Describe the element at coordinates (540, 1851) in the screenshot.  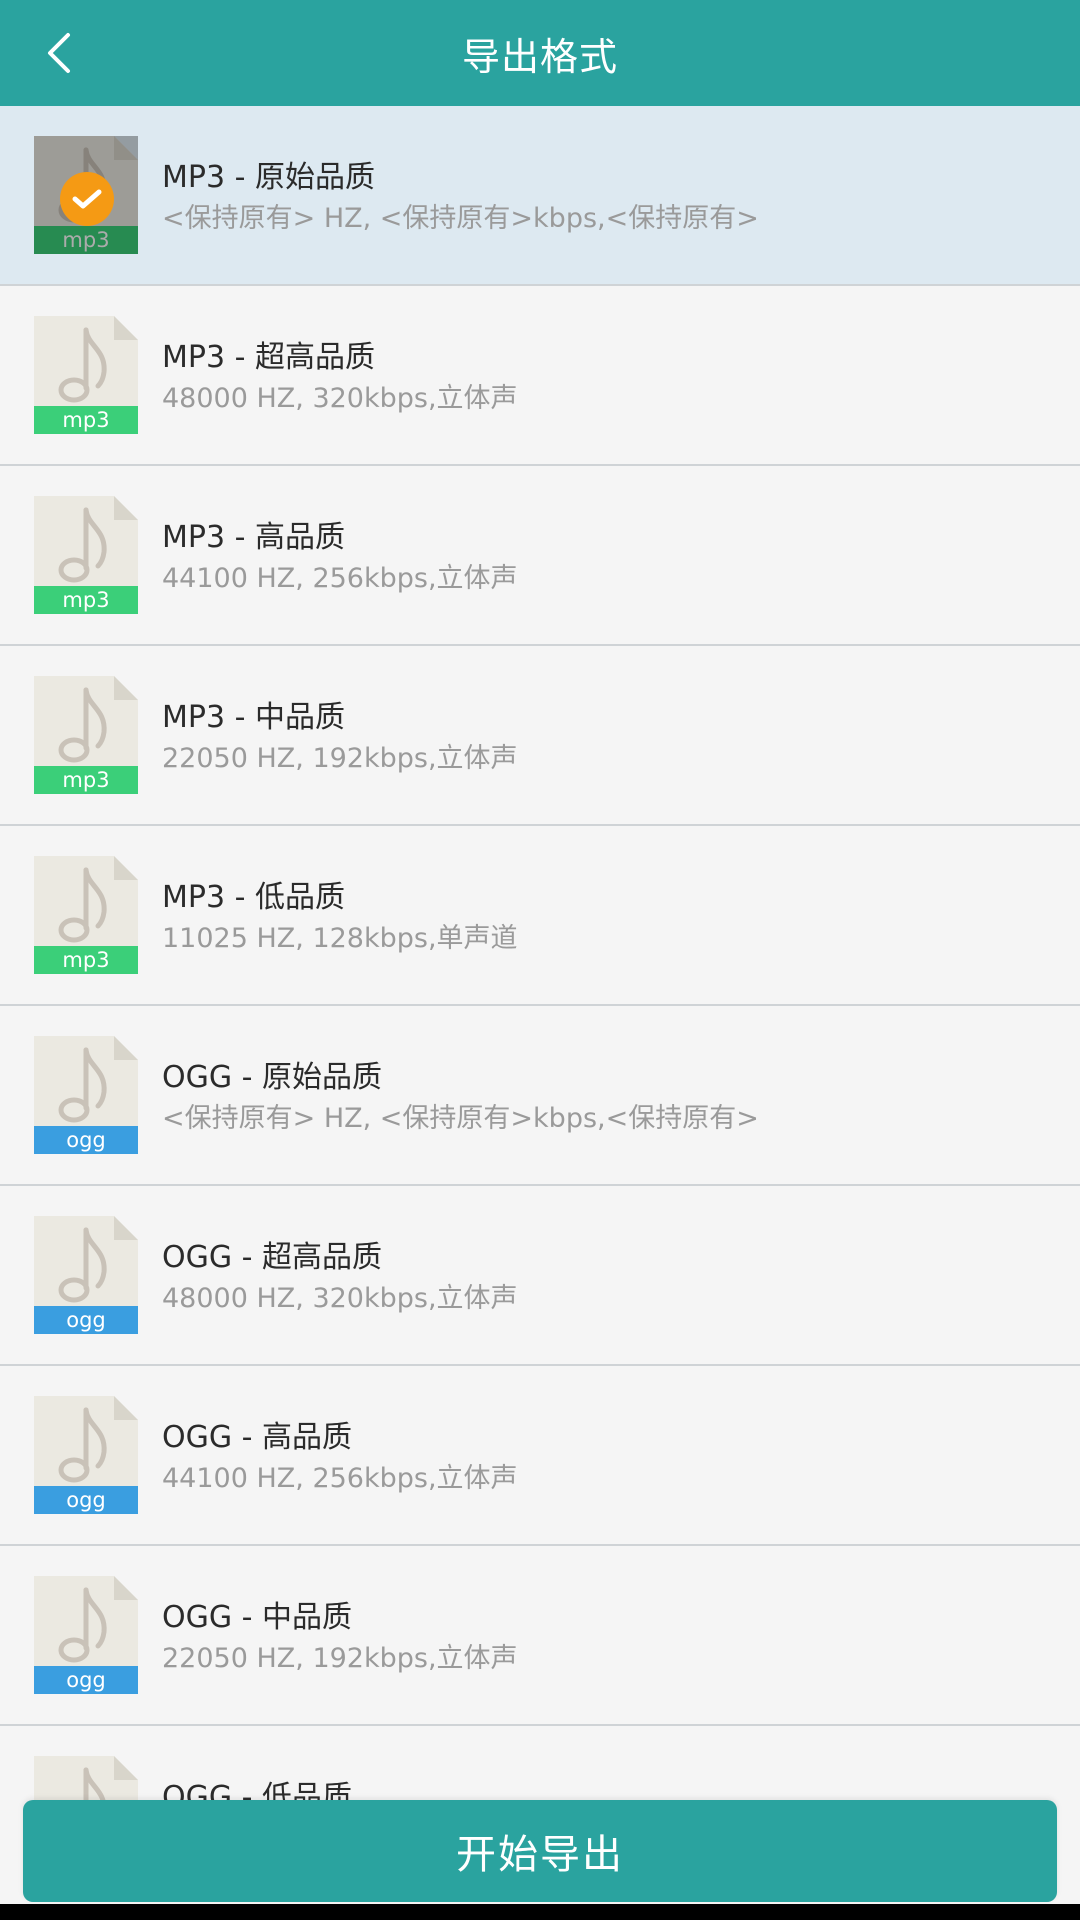
I see `start-export-button: 开始导出` at that location.